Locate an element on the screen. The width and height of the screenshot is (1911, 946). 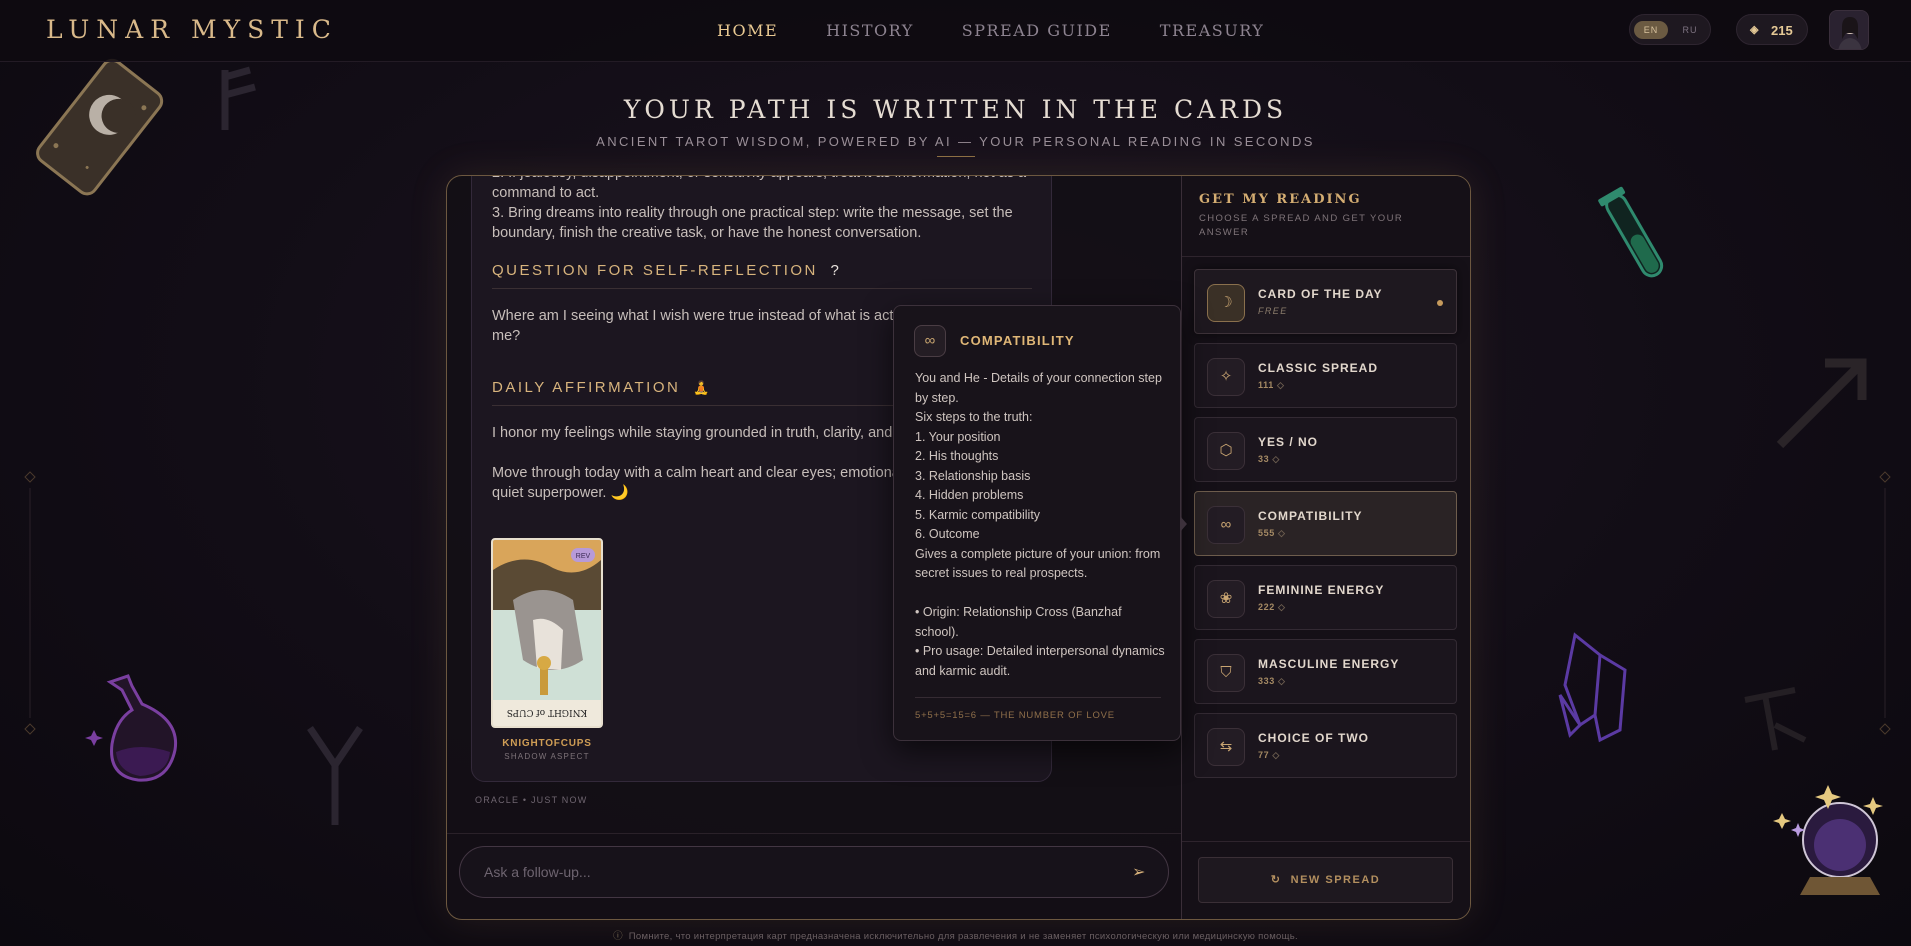
new-spread-button: ↻ NEW SPREAD is located at coordinates (1325, 880).